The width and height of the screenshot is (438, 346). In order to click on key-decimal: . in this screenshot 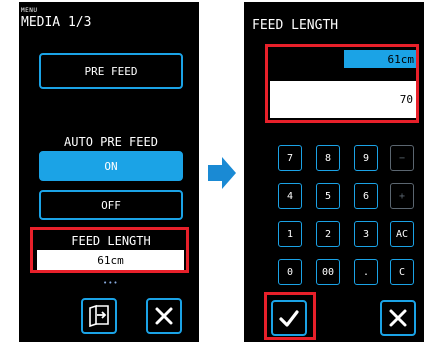, I will do `click(366, 272)`.